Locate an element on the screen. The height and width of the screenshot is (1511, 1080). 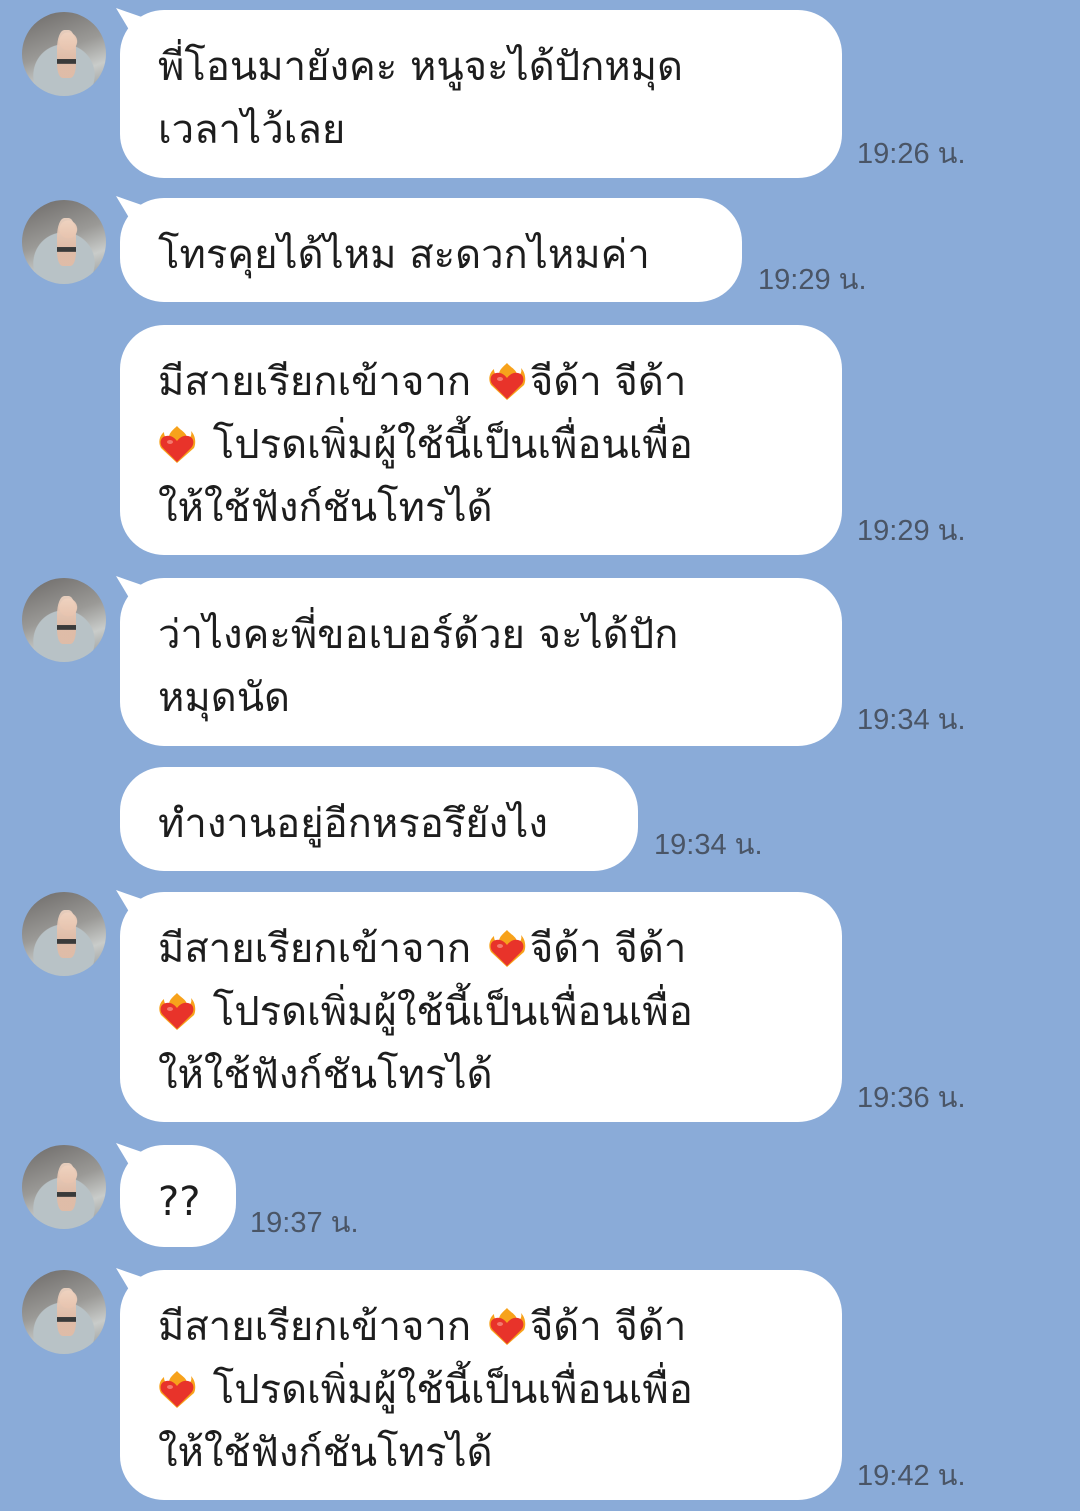
message-text: ว่าไงคะพี่ขอเบอร์ด้วย จะได้ปัก is located at coordinates (418, 635).